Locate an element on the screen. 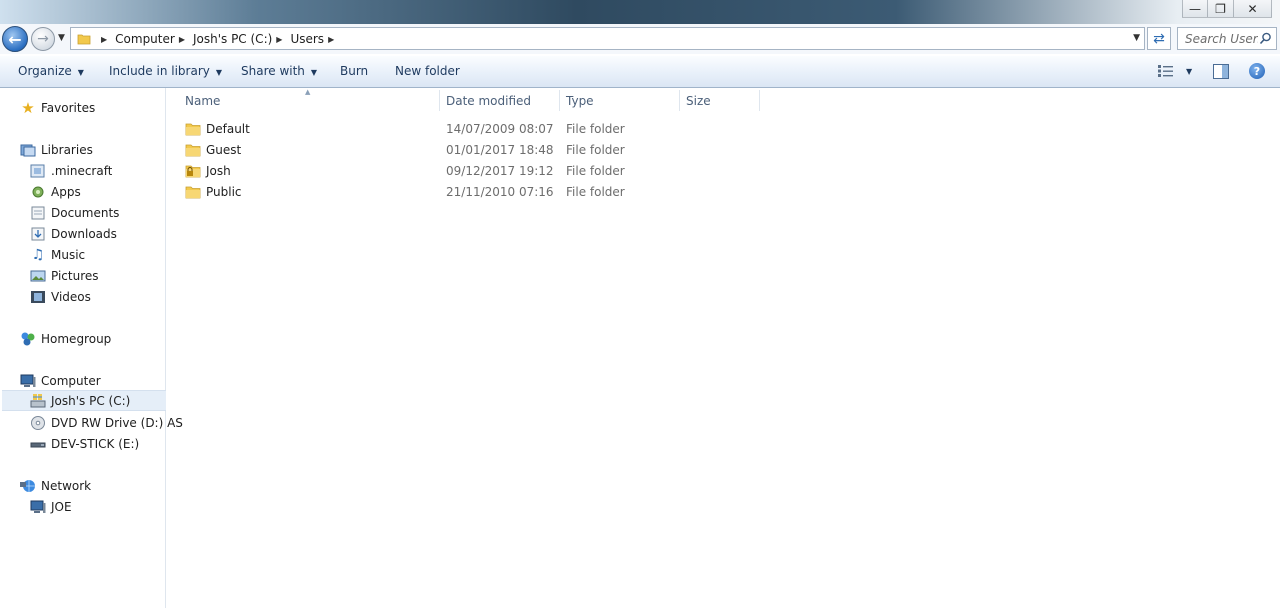 This screenshot has width=1280, height=608. network-computer-icon is located at coordinates (38, 507).